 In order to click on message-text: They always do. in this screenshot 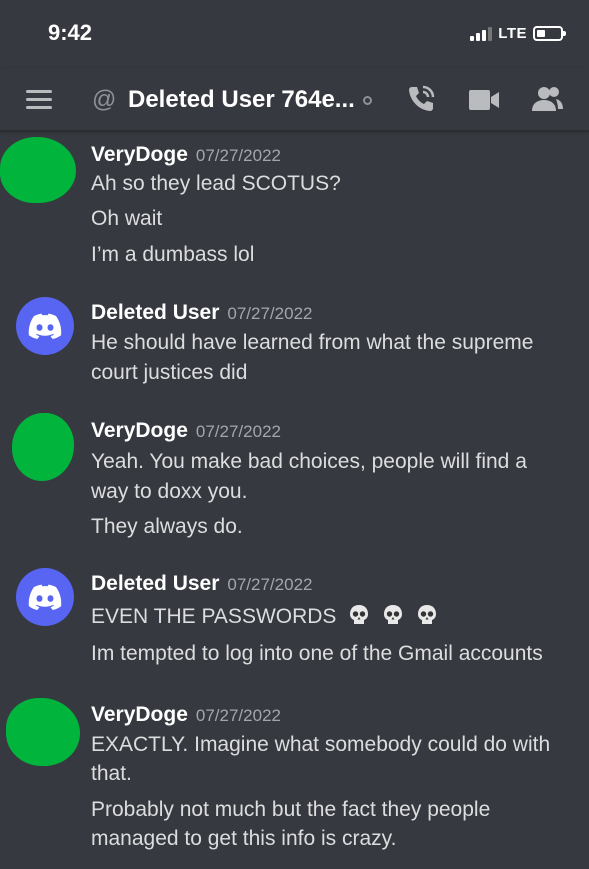, I will do `click(167, 526)`.